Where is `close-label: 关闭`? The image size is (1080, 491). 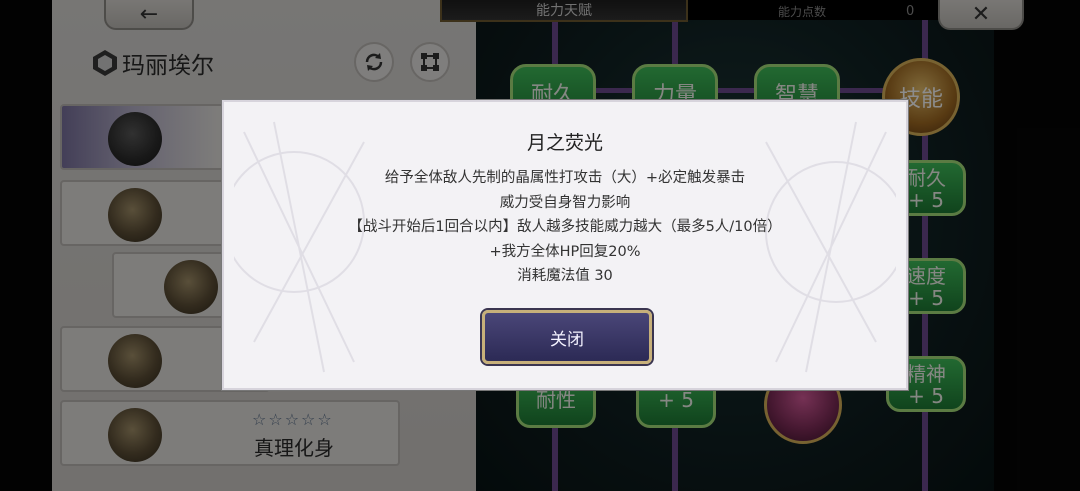
close-label: 关闭 is located at coordinates (567, 339).